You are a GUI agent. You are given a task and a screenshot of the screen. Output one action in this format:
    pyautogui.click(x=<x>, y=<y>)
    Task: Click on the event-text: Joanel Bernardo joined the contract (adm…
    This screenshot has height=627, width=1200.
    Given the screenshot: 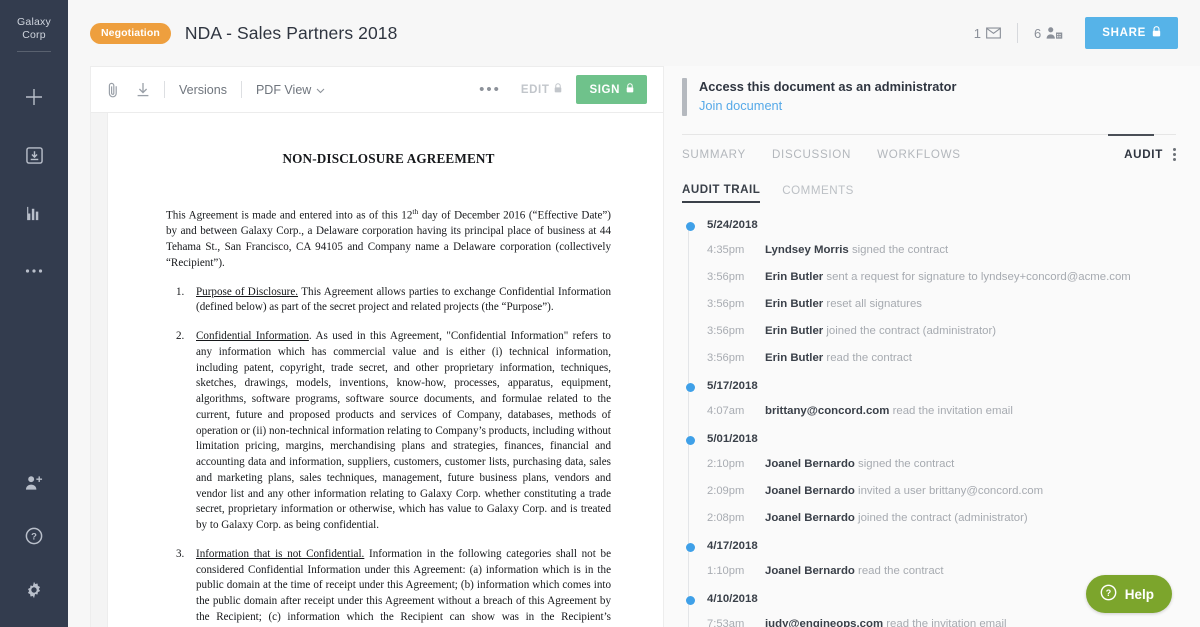 What is the action you would take?
    pyautogui.click(x=896, y=518)
    